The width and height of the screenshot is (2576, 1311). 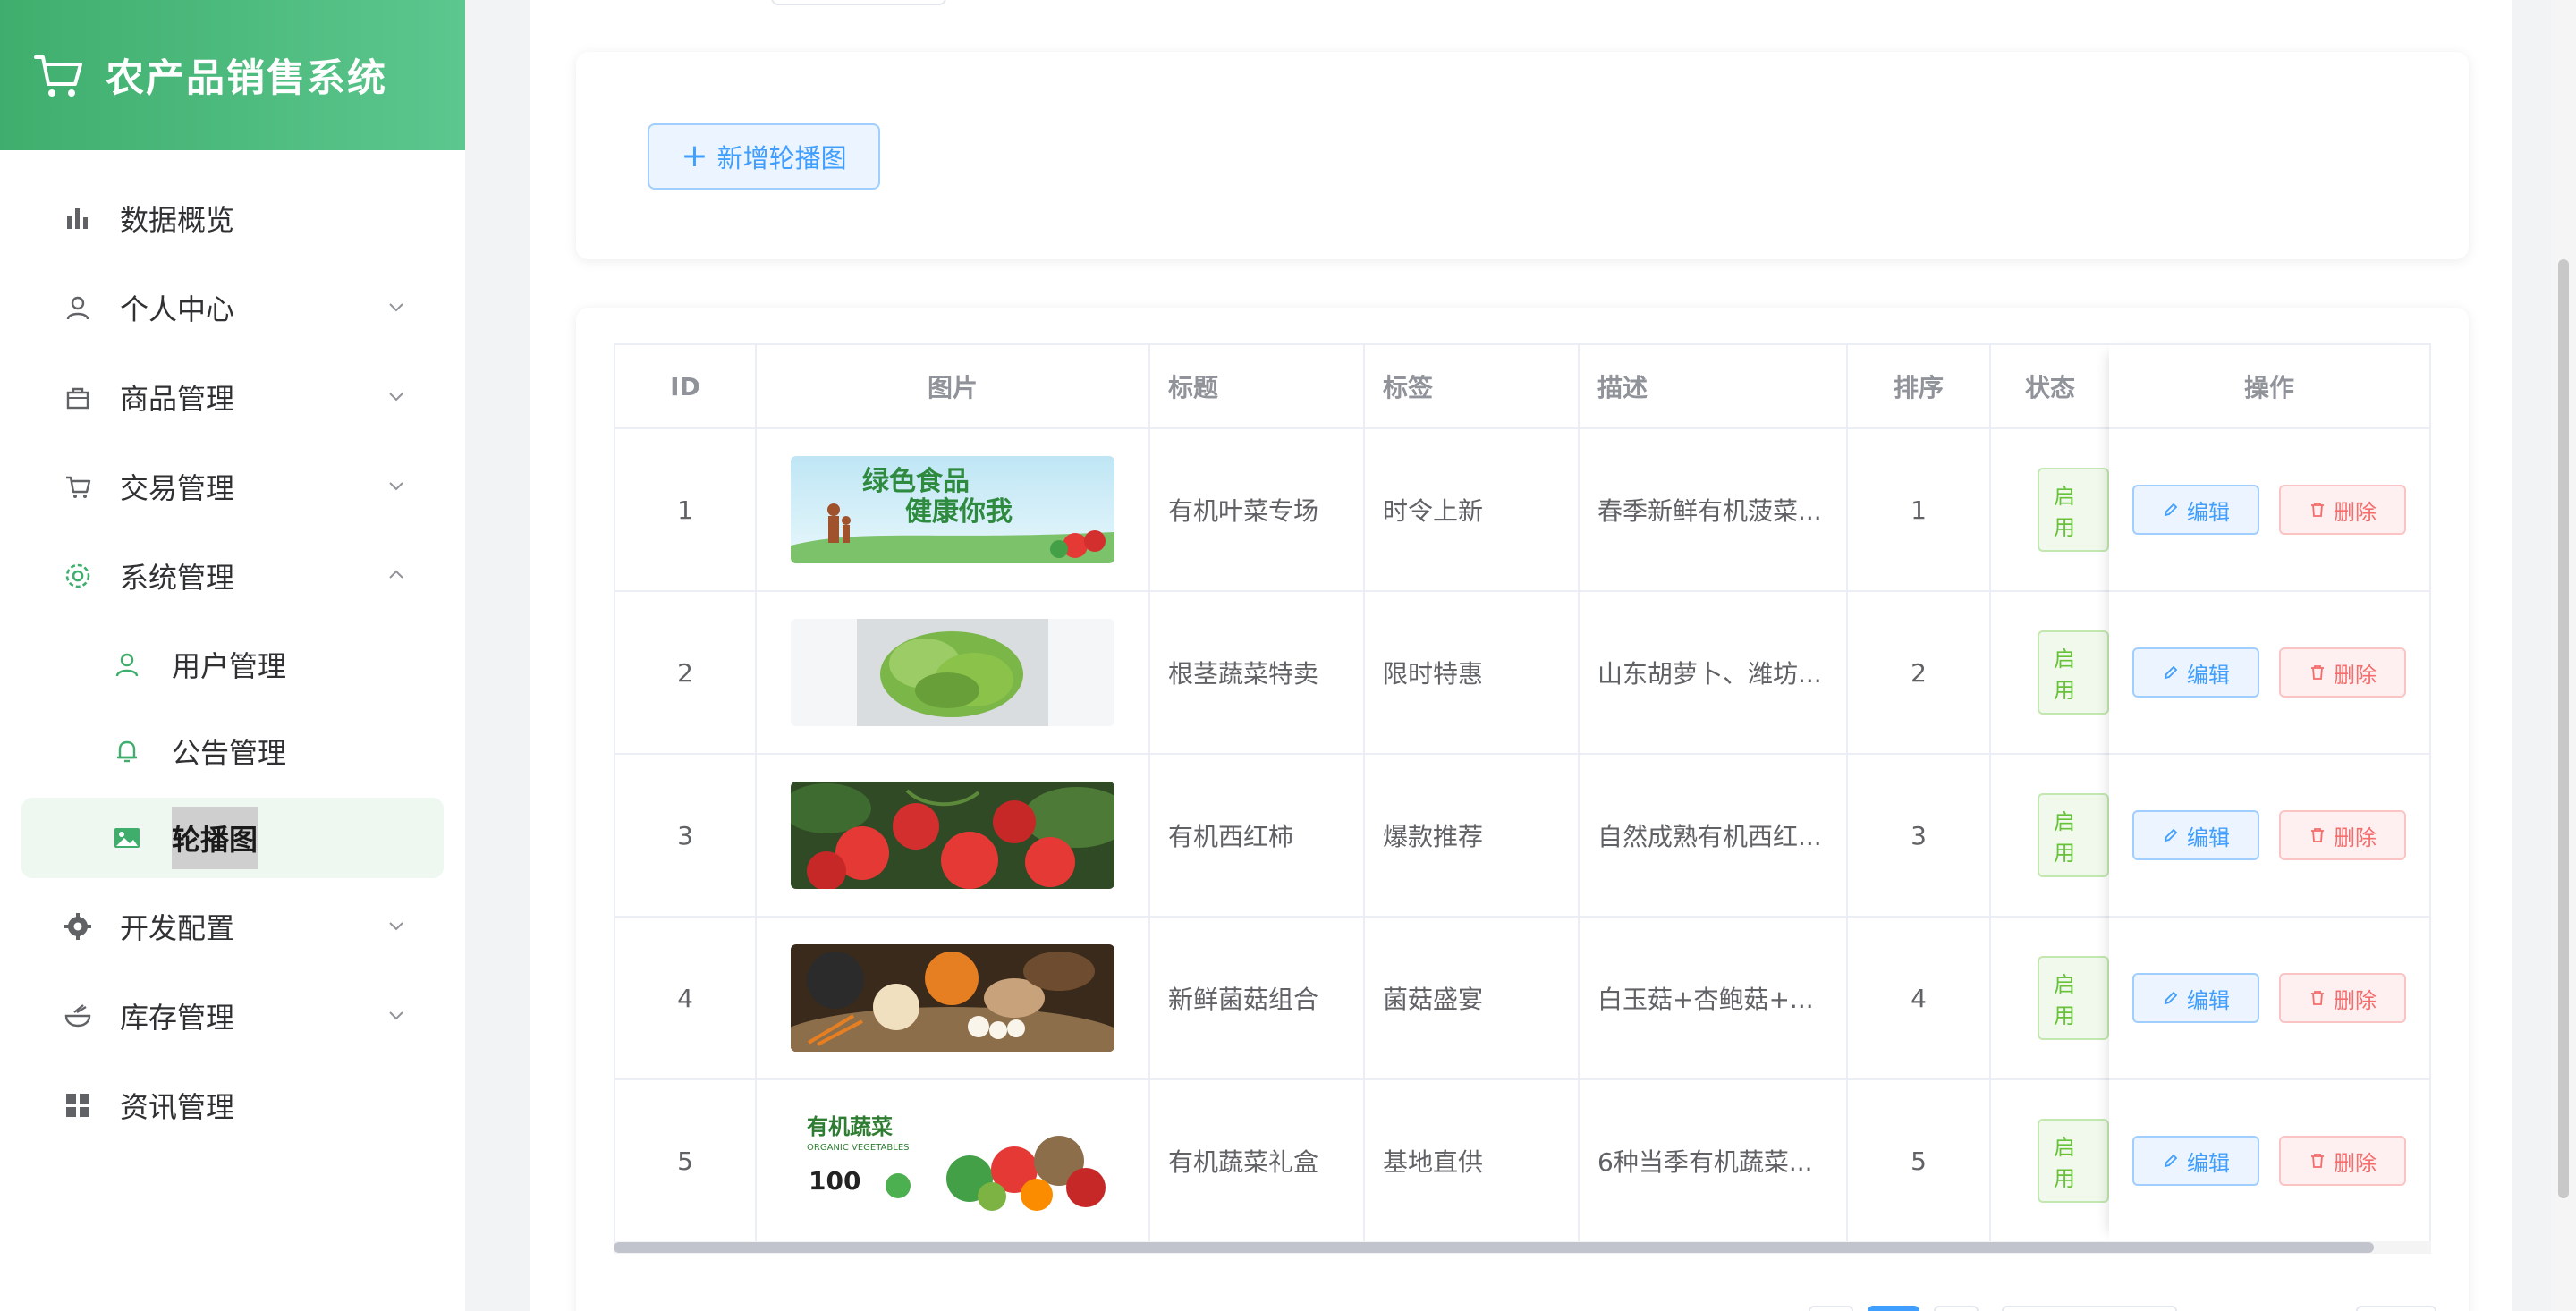 What do you see at coordinates (2270, 386) in the screenshot?
I see `header-actions: 操作` at bounding box center [2270, 386].